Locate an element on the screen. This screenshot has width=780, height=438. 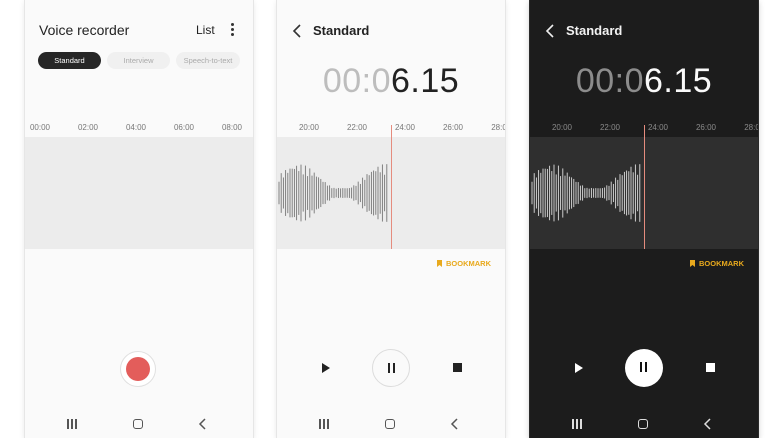
tab-standard: Standard is located at coordinates (69, 60).